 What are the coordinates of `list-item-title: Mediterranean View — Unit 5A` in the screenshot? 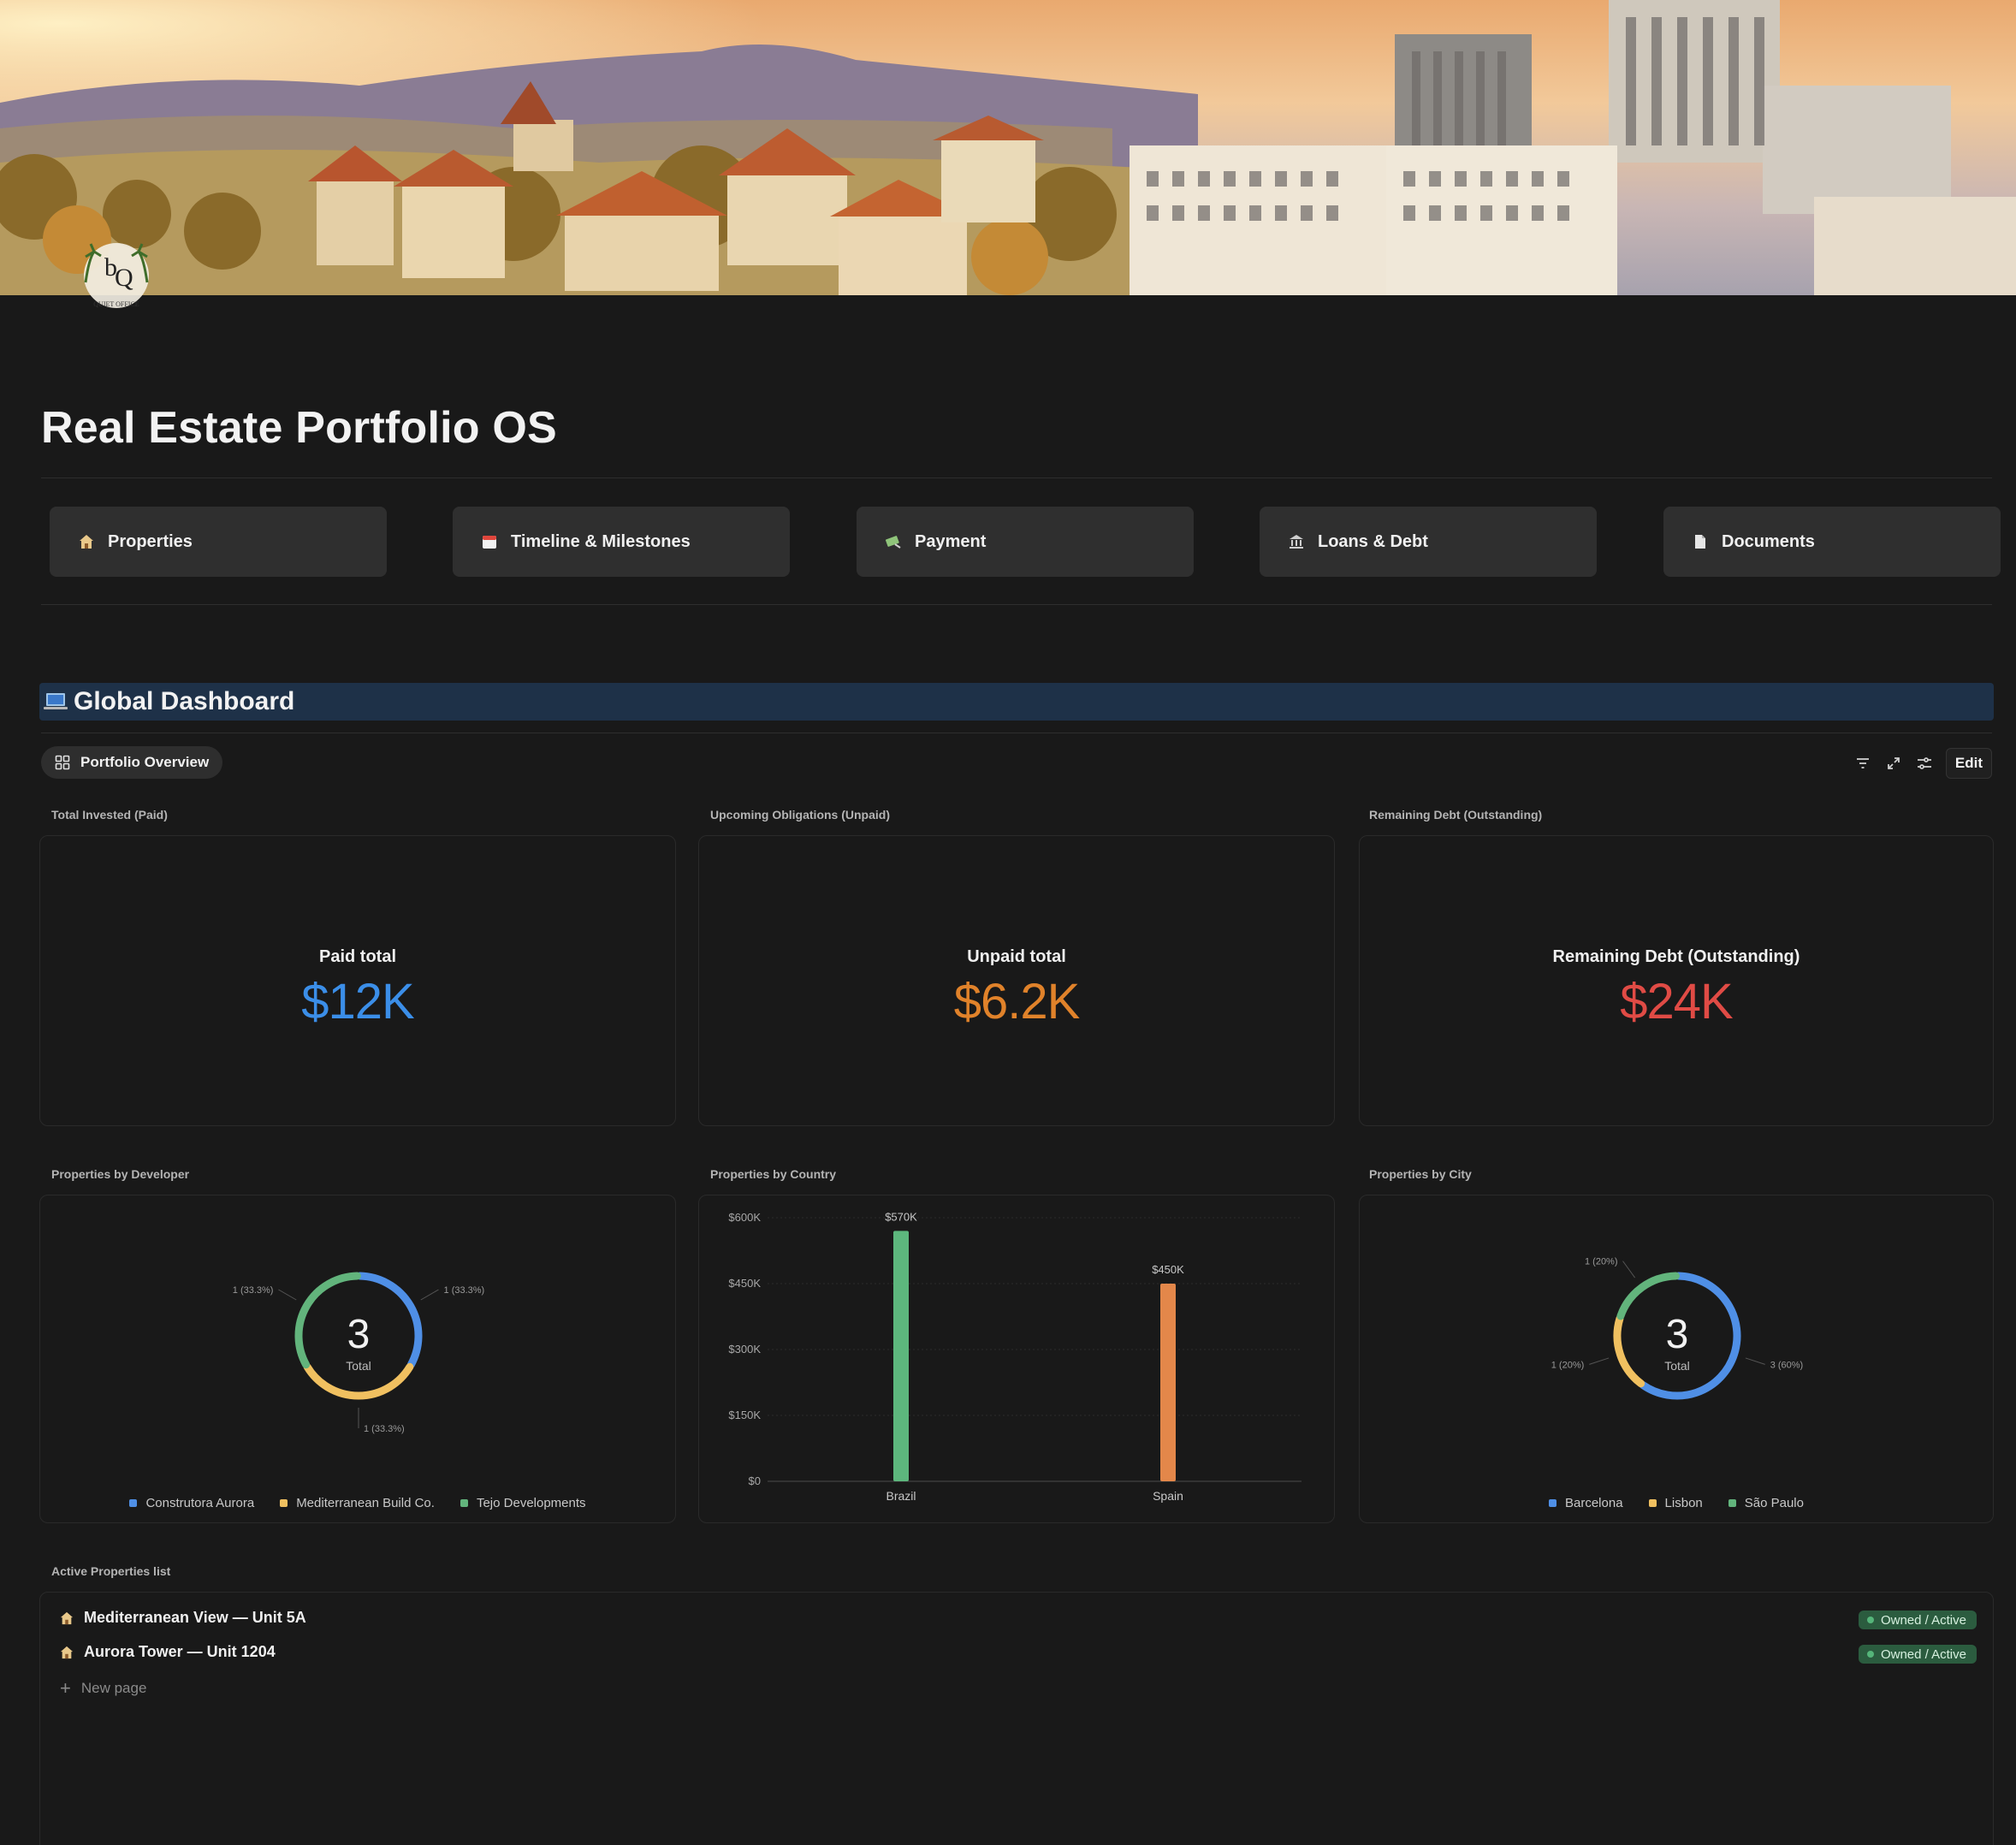 It's located at (195, 1617).